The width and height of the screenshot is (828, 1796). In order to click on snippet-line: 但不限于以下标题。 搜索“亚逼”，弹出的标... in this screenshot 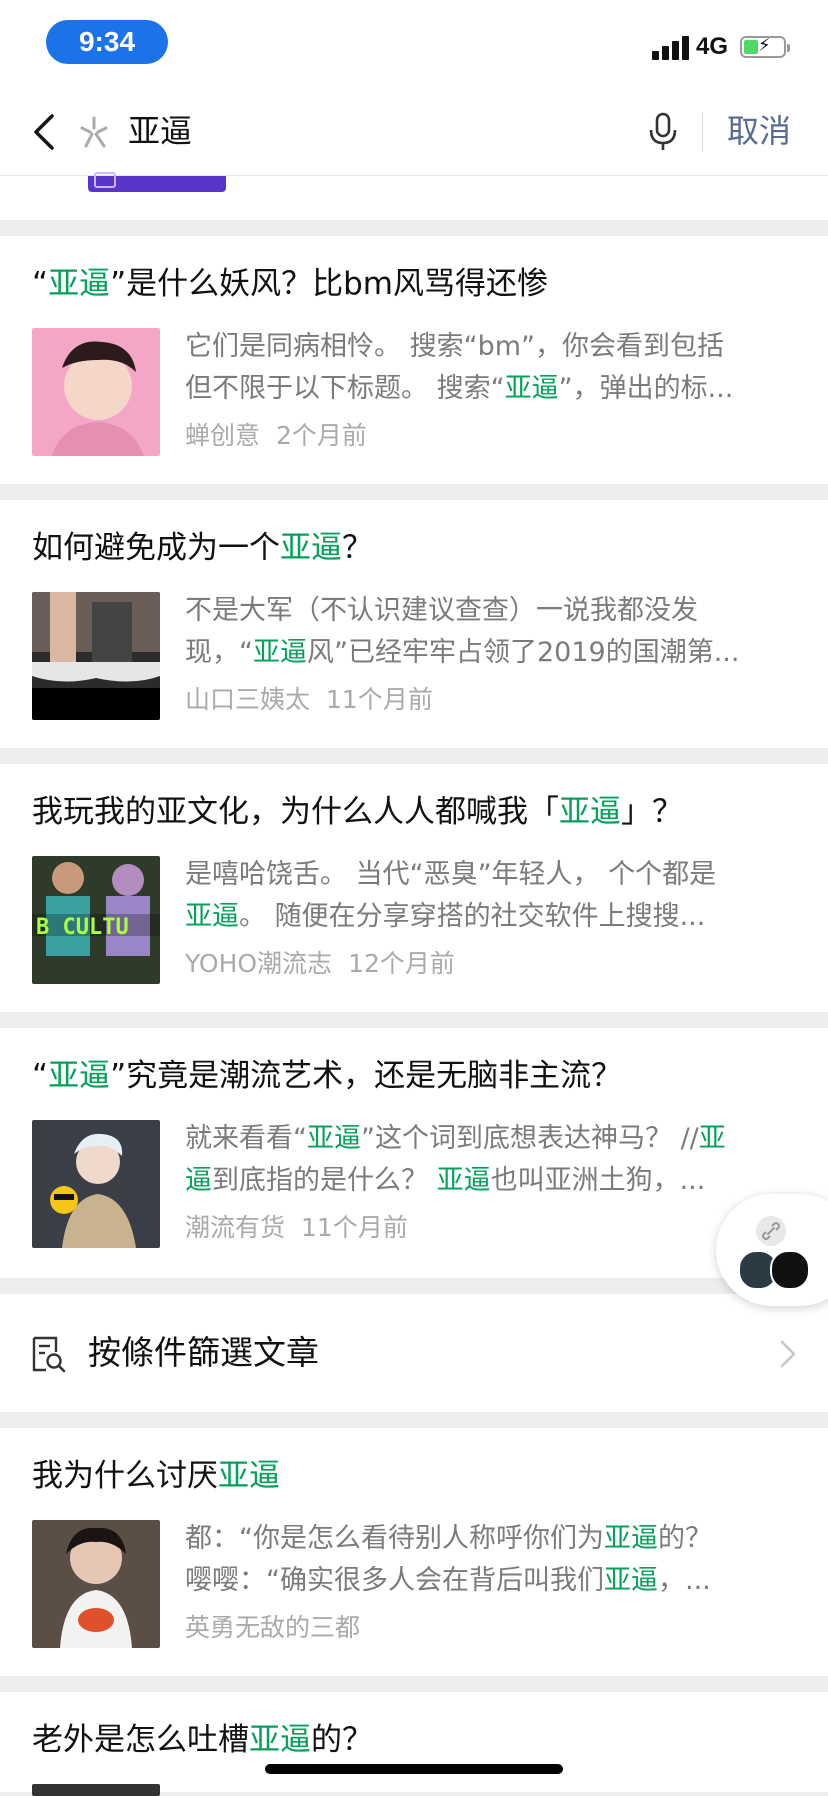, I will do `click(490, 389)`.